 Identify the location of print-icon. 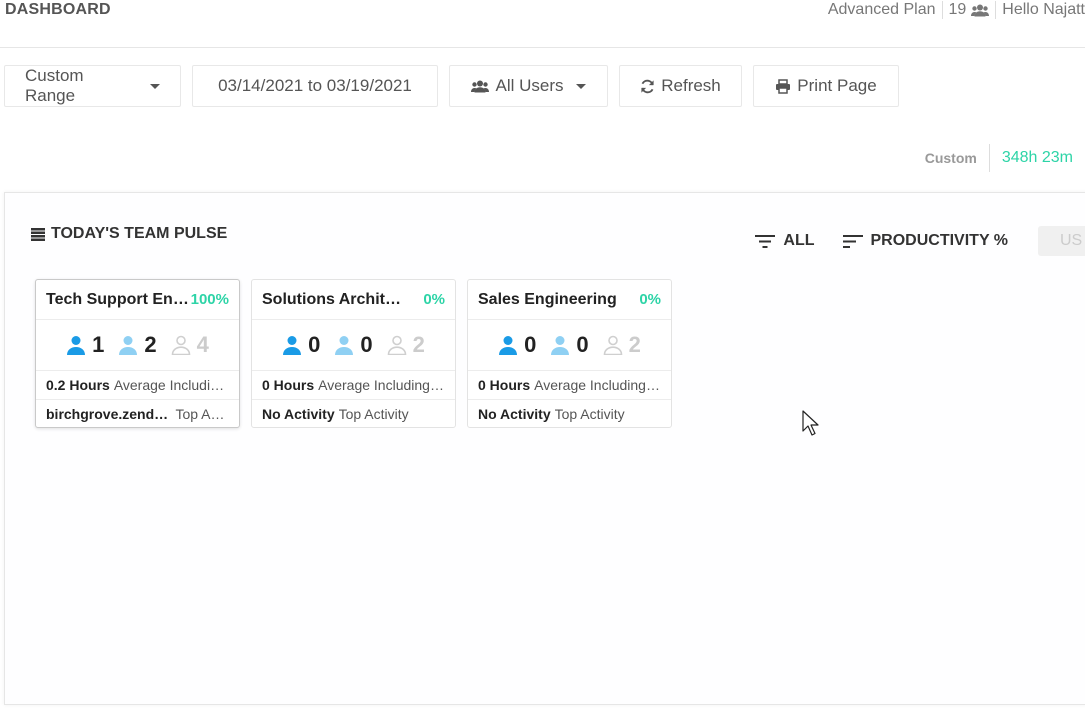
(783, 86).